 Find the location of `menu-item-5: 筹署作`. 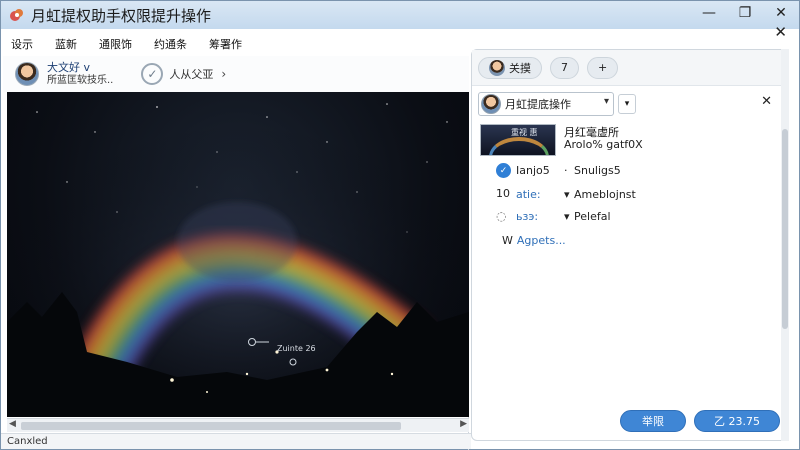

menu-item-5: 筹署作 is located at coordinates (225, 44).